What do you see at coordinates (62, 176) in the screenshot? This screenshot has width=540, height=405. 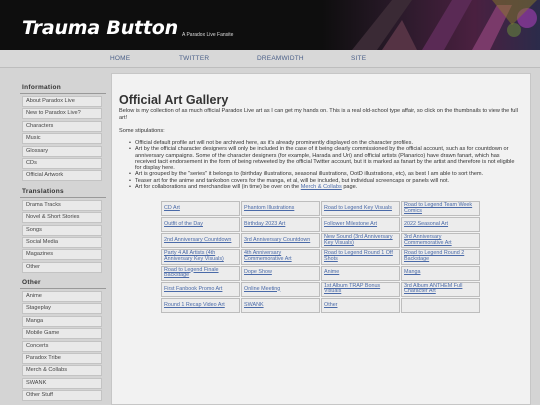 I see `sidebar-item-official-artwork: Official Artwork` at bounding box center [62, 176].